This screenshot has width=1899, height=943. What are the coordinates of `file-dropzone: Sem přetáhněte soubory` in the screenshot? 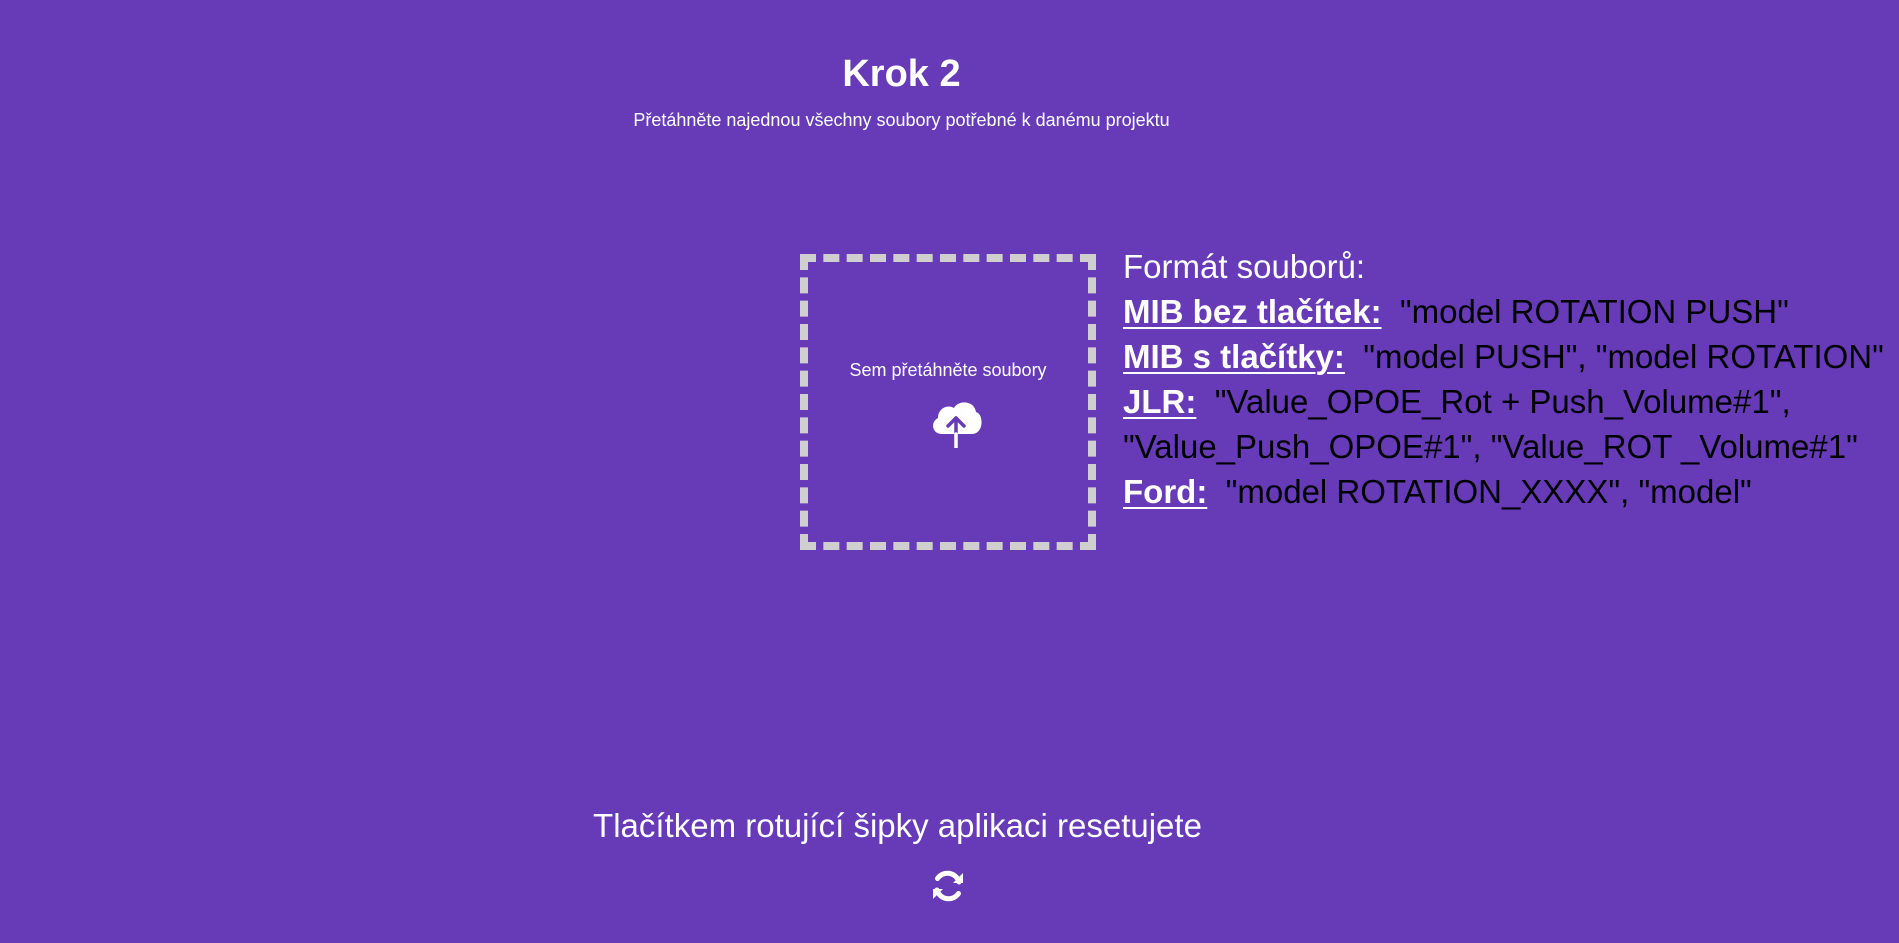 It's located at (948, 402).